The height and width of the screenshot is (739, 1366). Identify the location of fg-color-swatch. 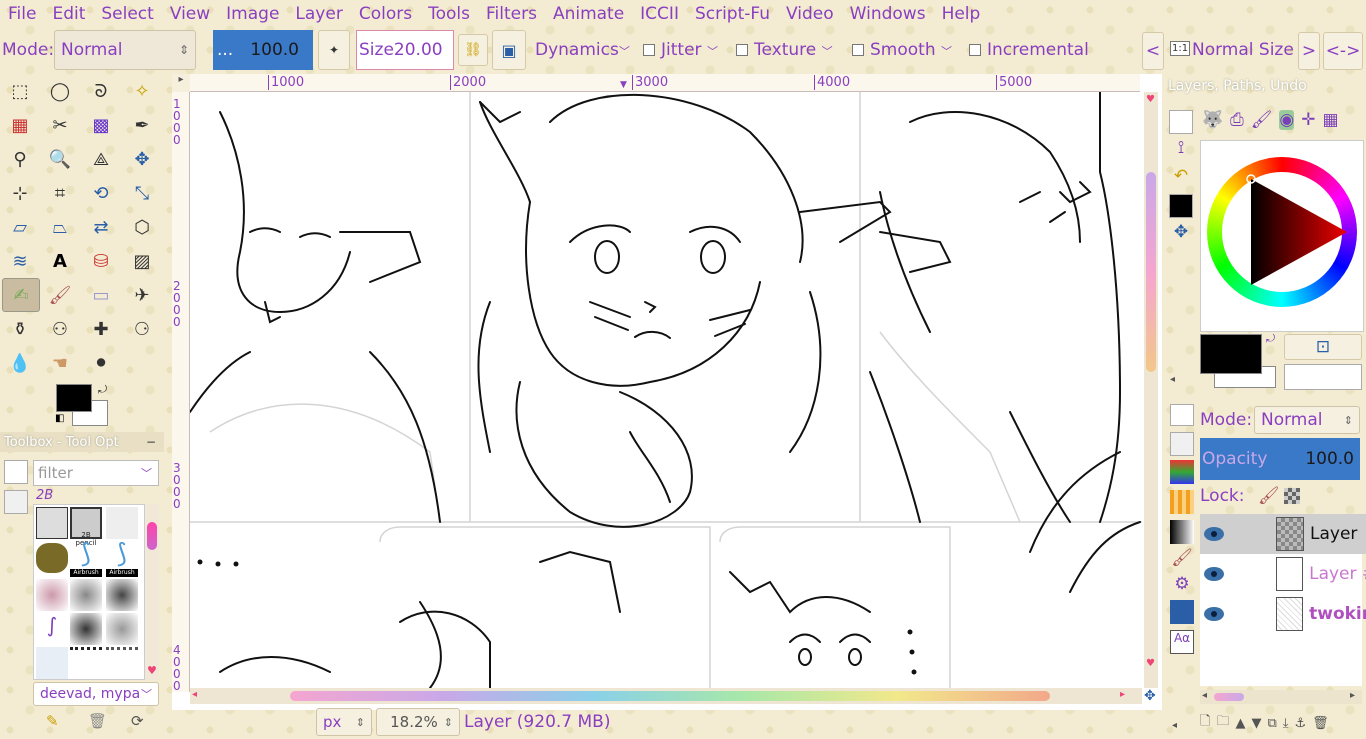
(74, 398).